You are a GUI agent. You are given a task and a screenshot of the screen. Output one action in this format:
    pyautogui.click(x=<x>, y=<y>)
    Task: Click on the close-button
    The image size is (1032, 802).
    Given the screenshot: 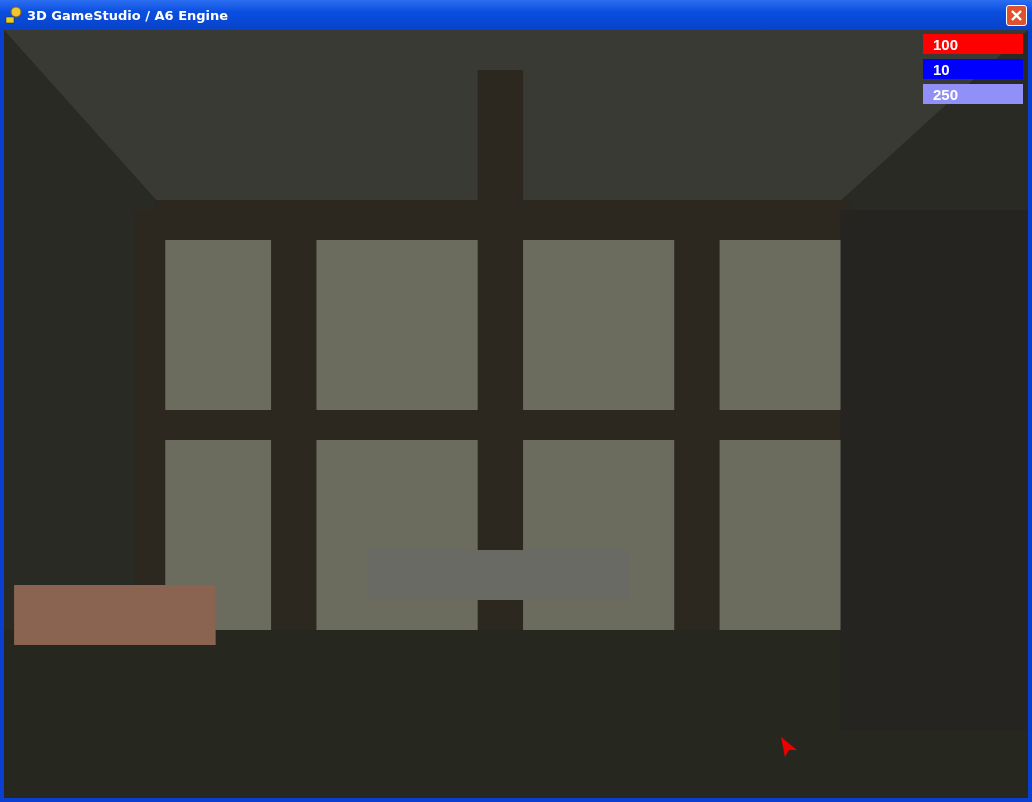 What is the action you would take?
    pyautogui.click(x=1016, y=15)
    